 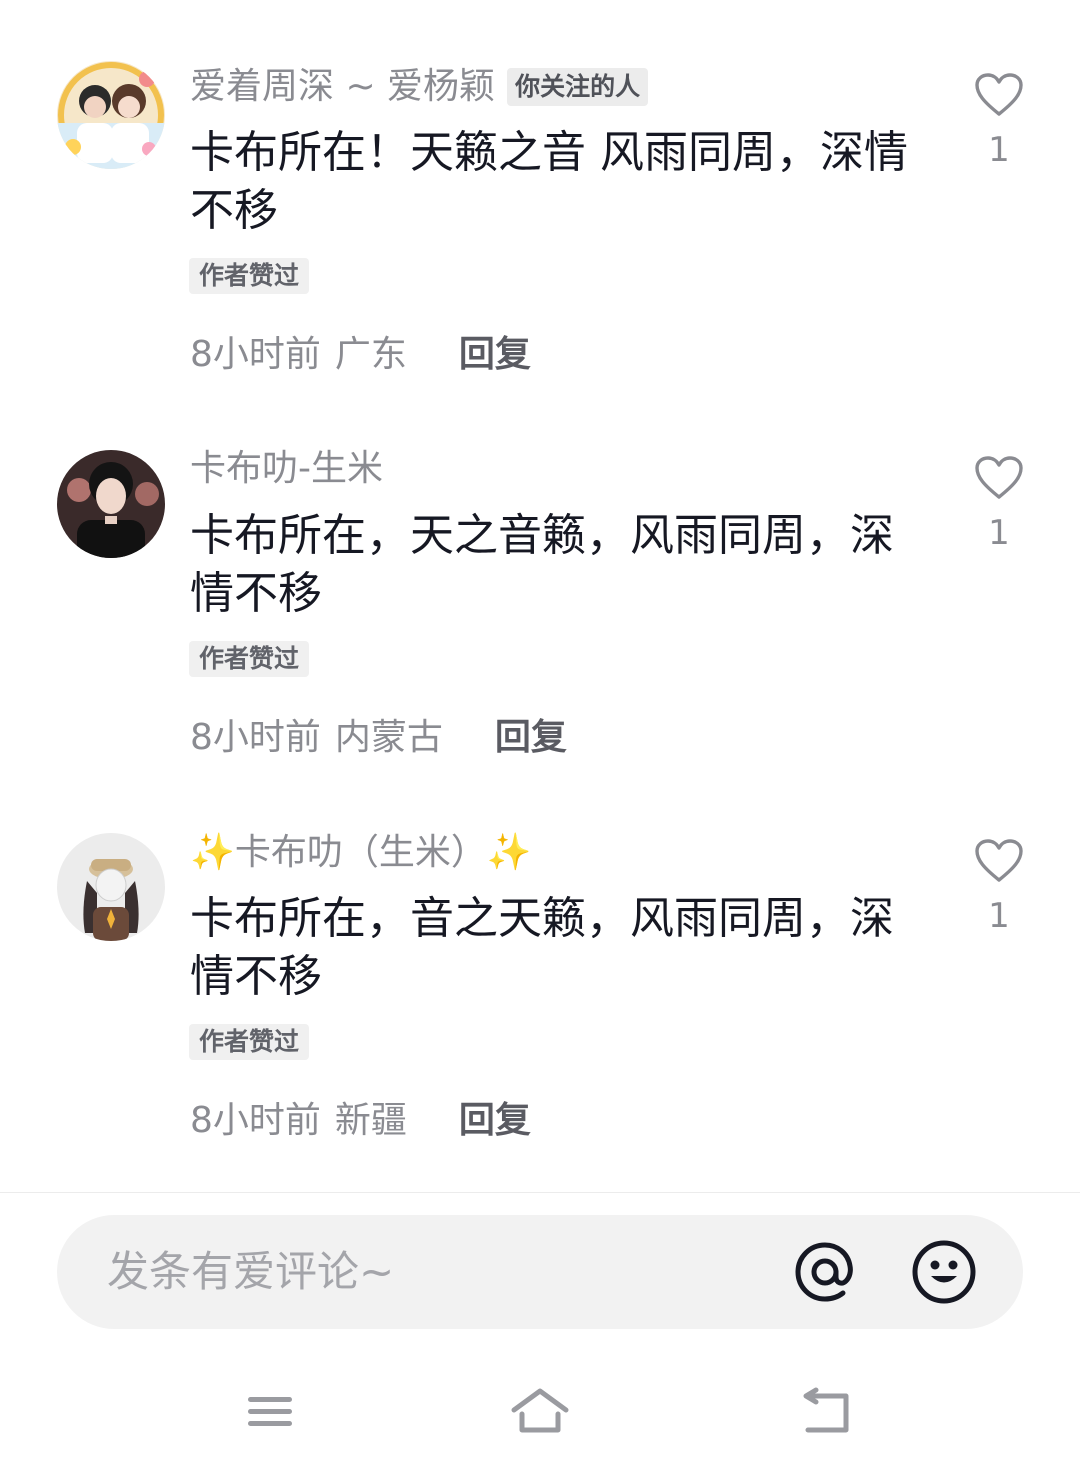 I want to click on username-row: 卡布叻-生米, so click(x=286, y=469).